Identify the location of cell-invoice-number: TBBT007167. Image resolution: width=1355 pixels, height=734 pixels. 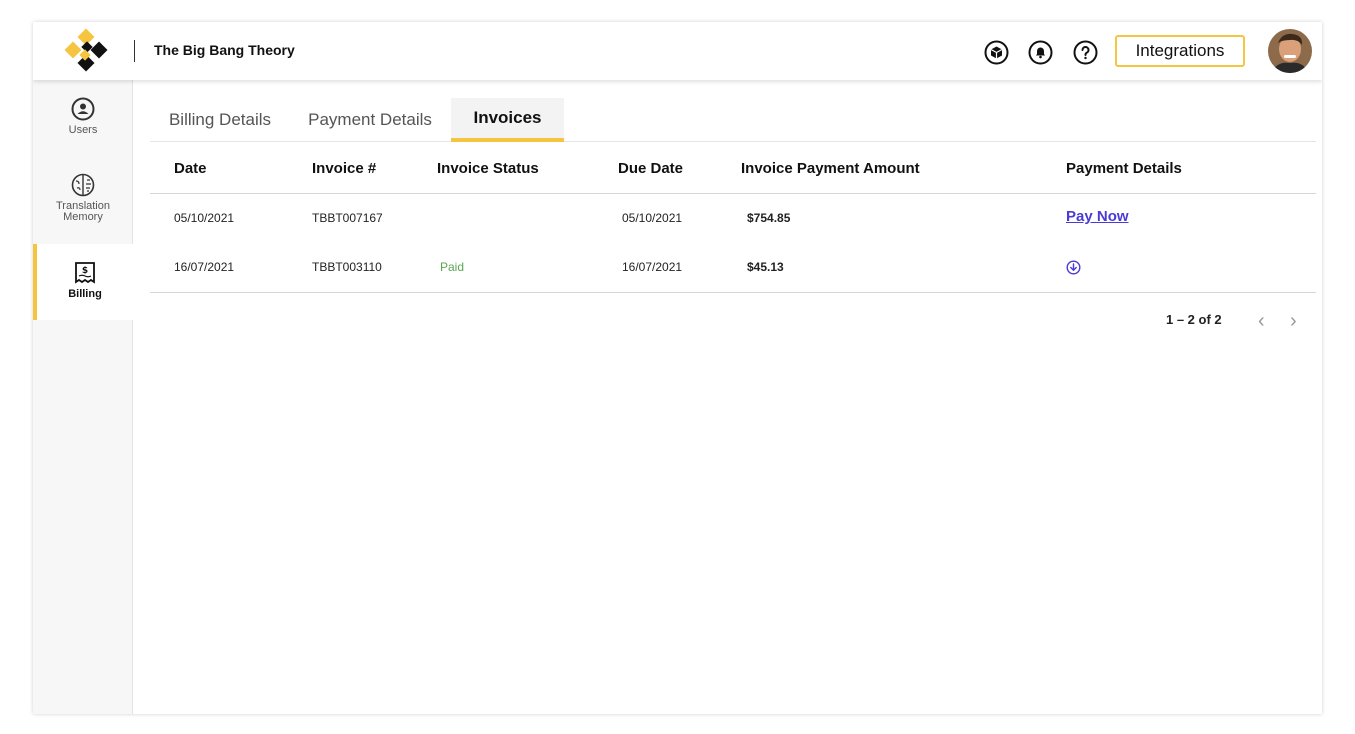
(347, 218).